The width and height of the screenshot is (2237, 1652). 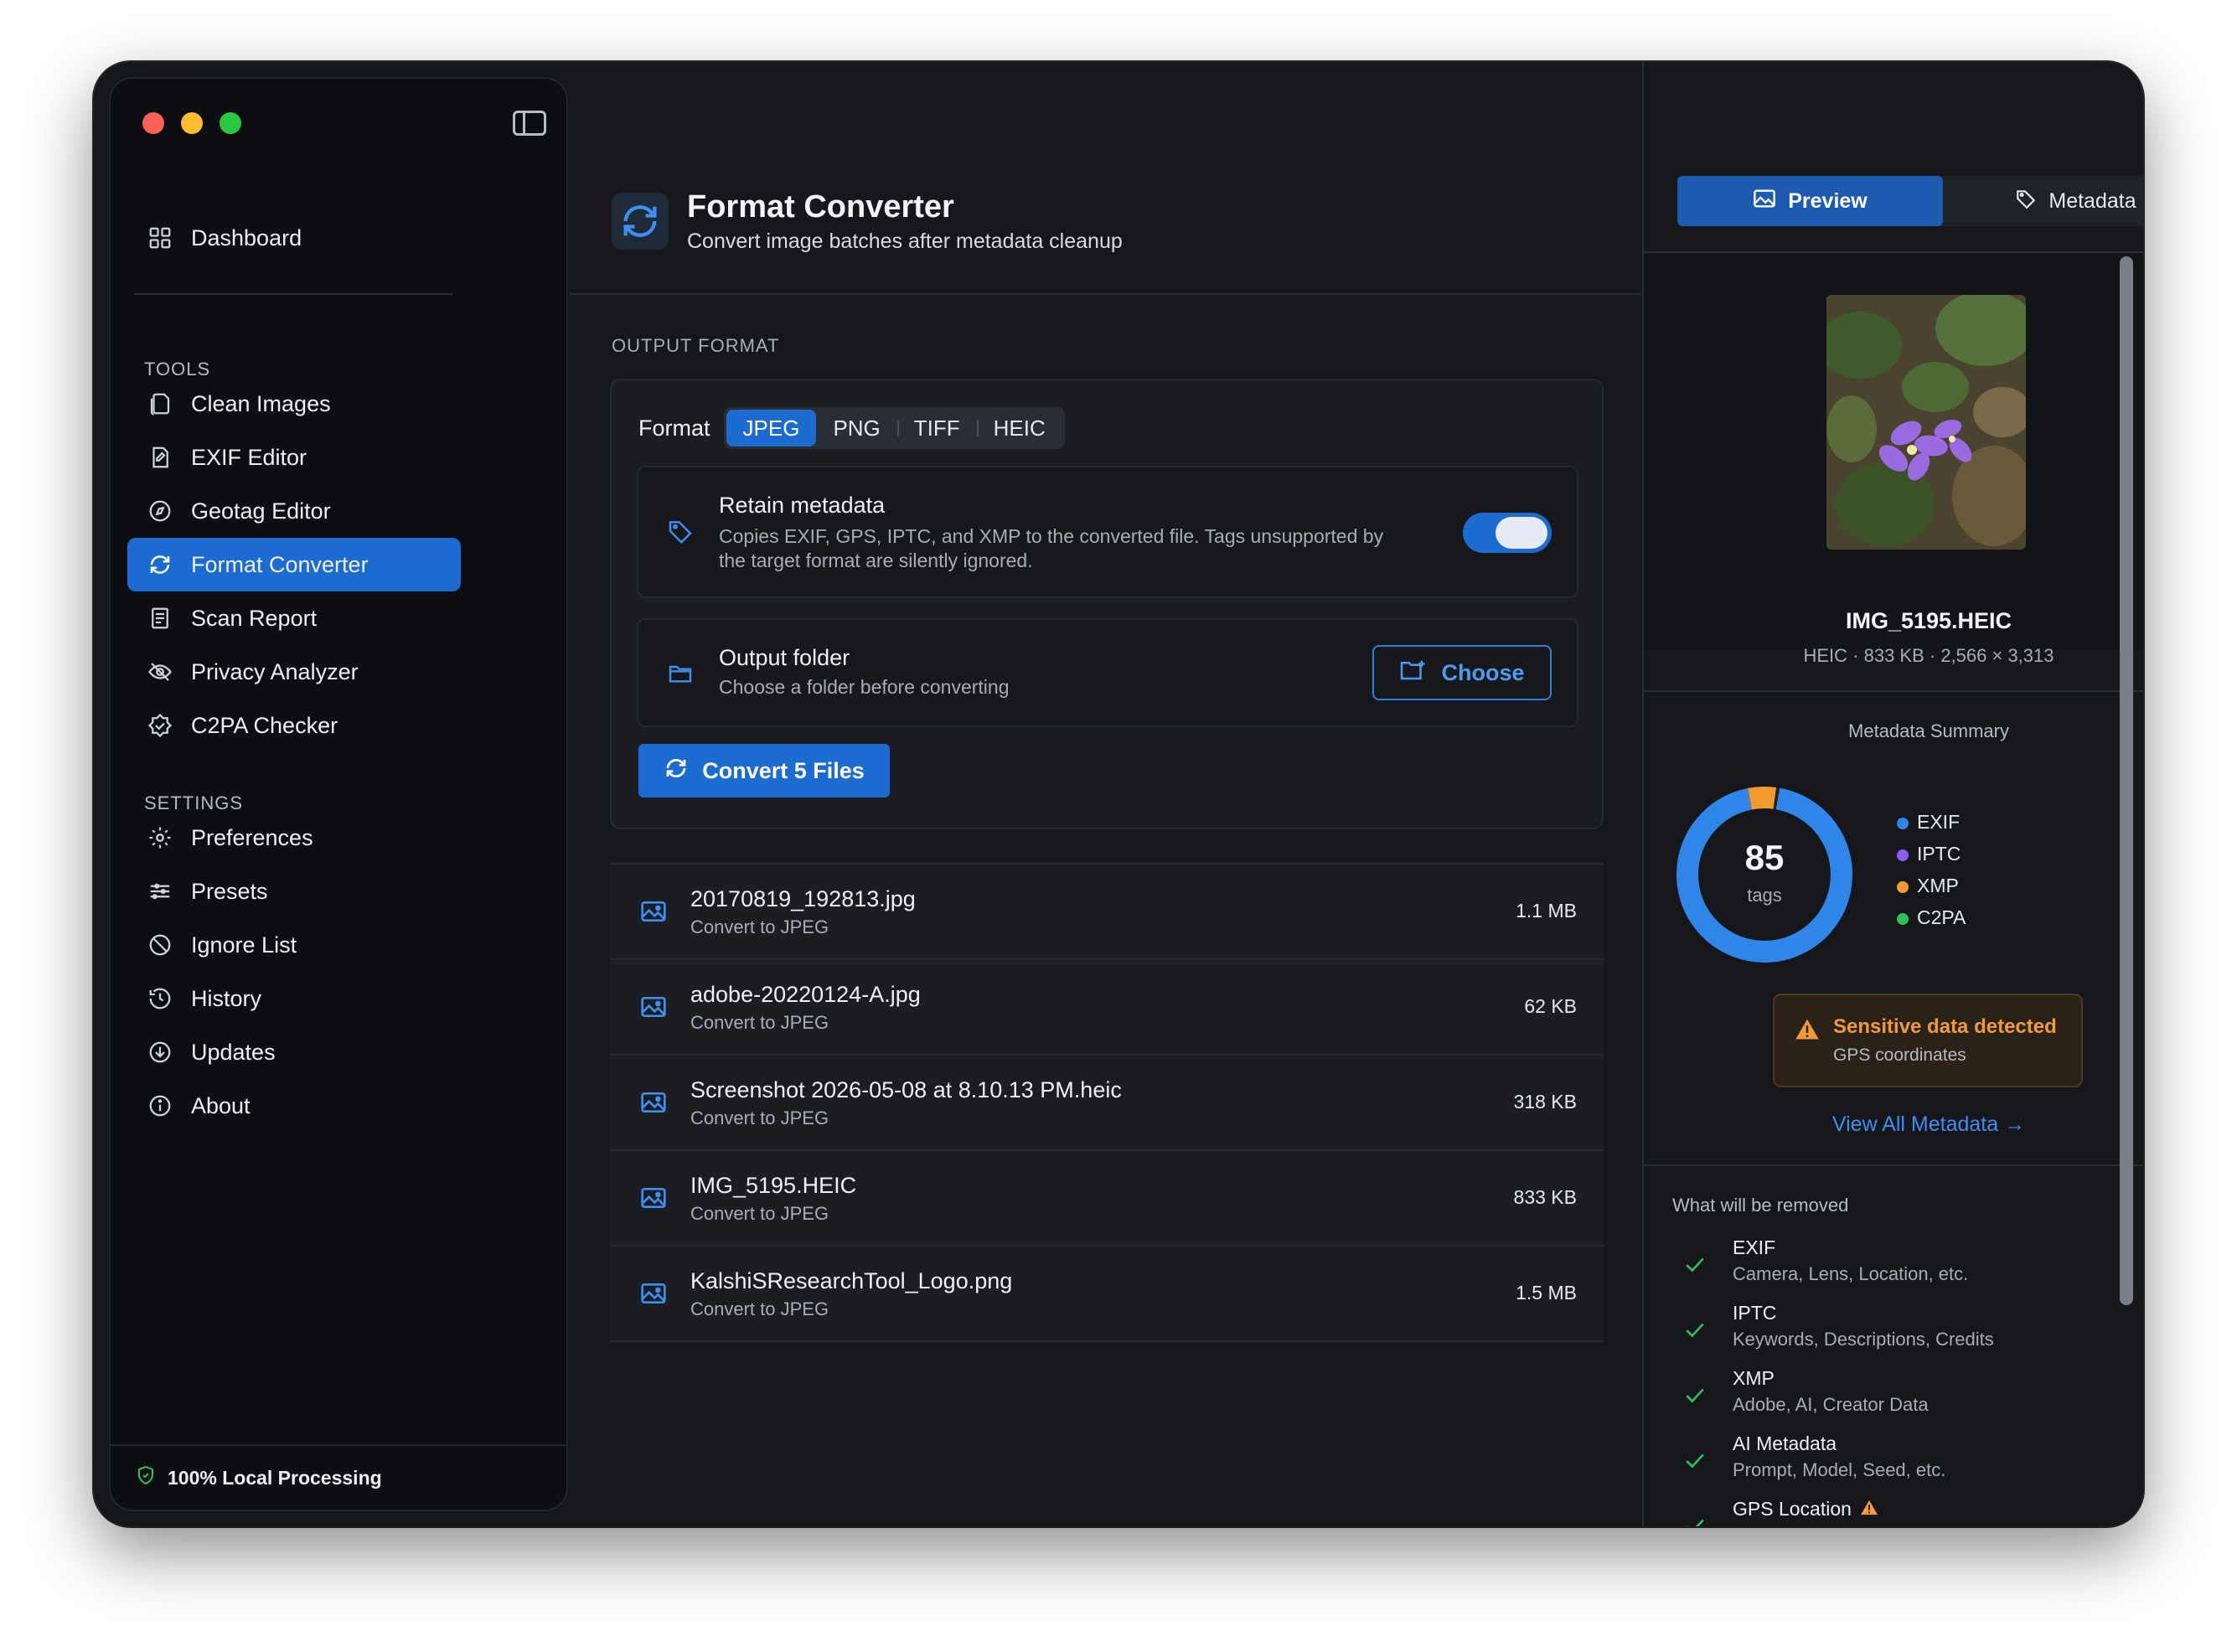 What do you see at coordinates (1764, 201) in the screenshot?
I see `photo-icon` at bounding box center [1764, 201].